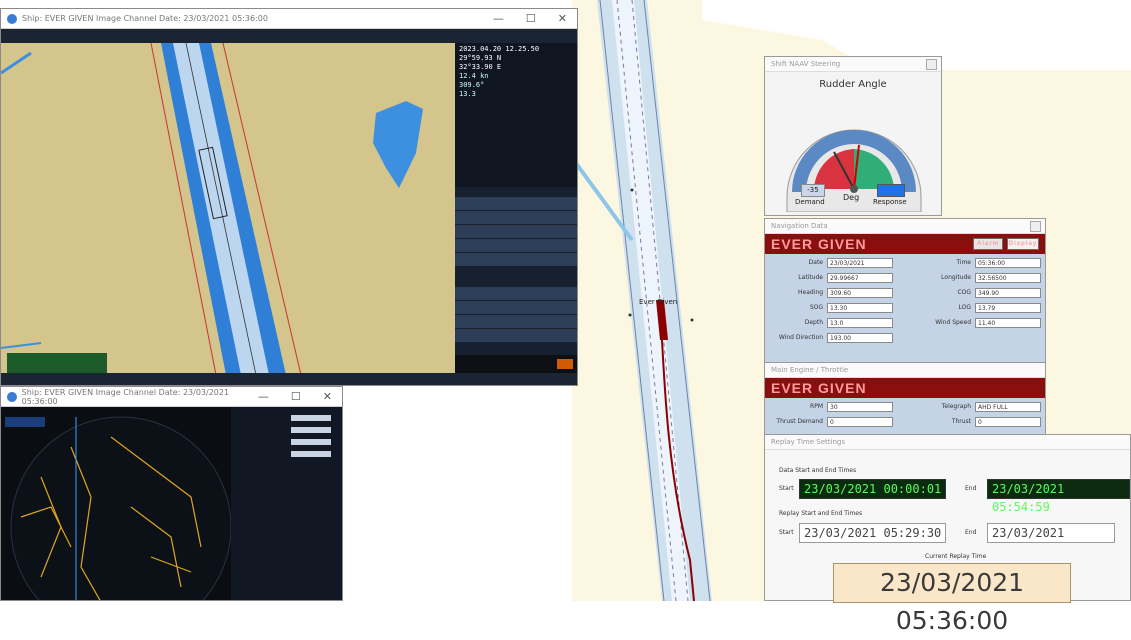 The width and height of the screenshot is (1131, 640). What do you see at coordinates (851, 197) in the screenshot?
I see `deg-label: Deg` at bounding box center [851, 197].